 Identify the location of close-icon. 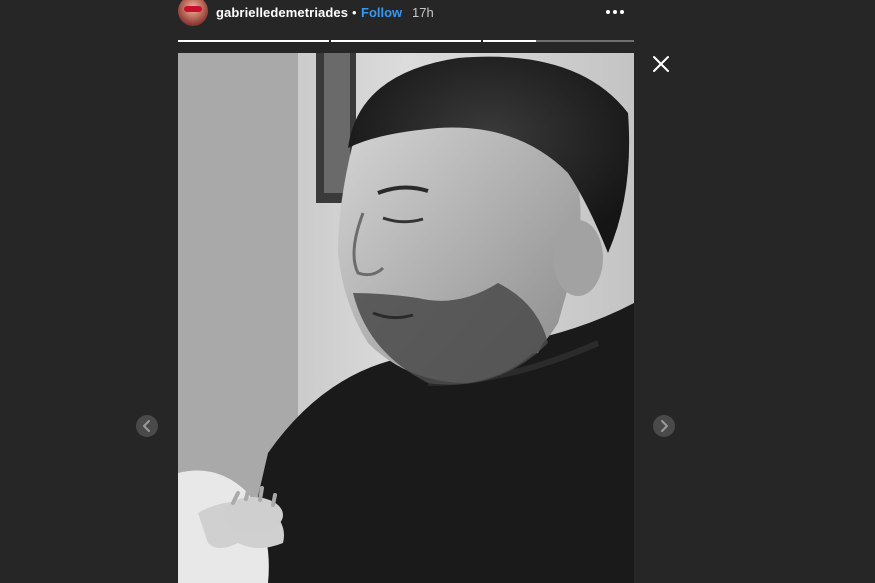
(661, 64).